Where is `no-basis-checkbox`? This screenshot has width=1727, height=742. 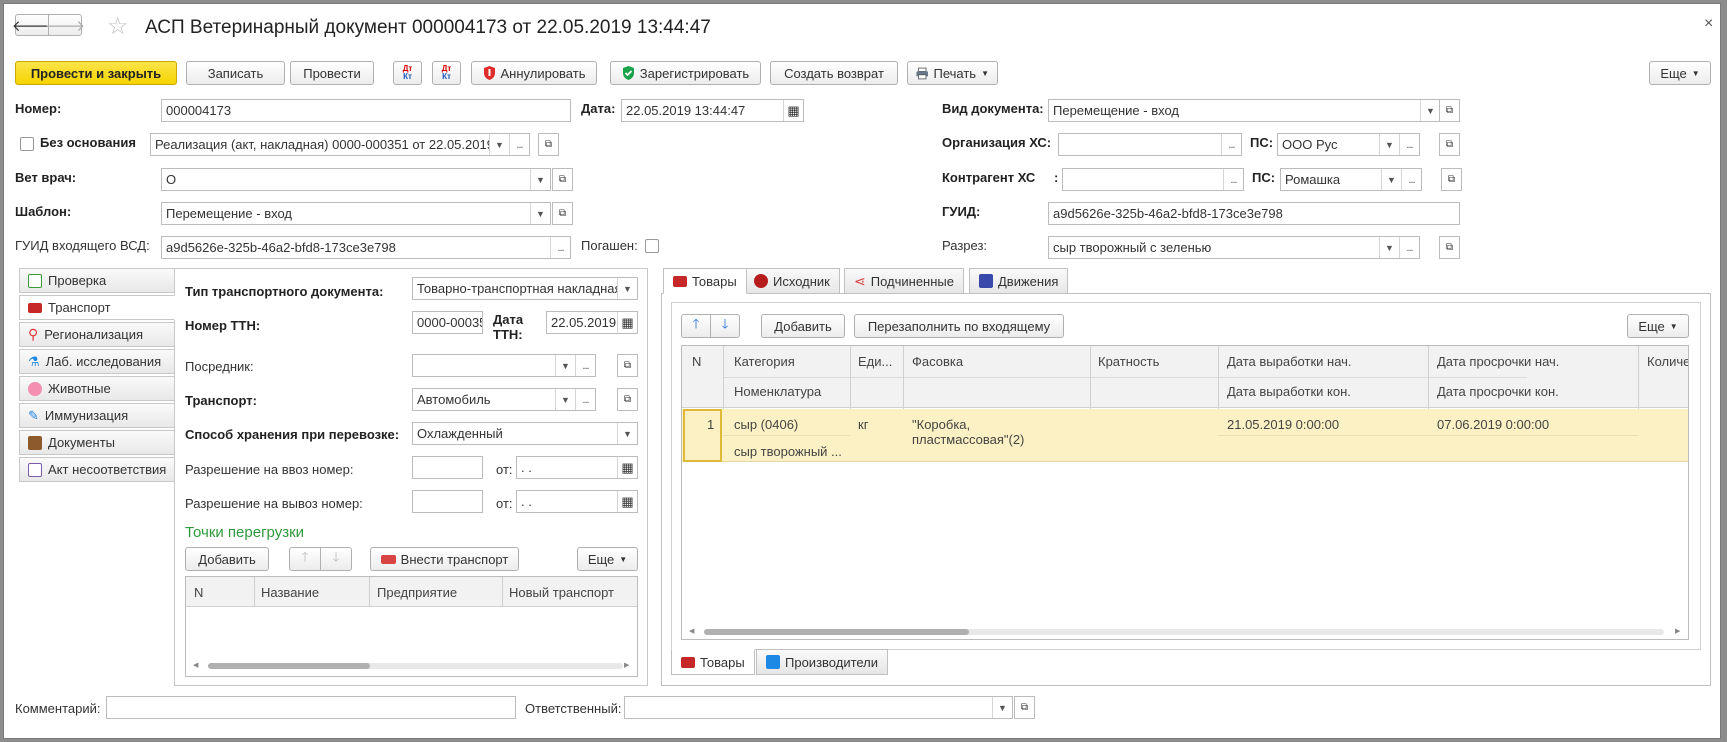
no-basis-checkbox is located at coordinates (27, 144).